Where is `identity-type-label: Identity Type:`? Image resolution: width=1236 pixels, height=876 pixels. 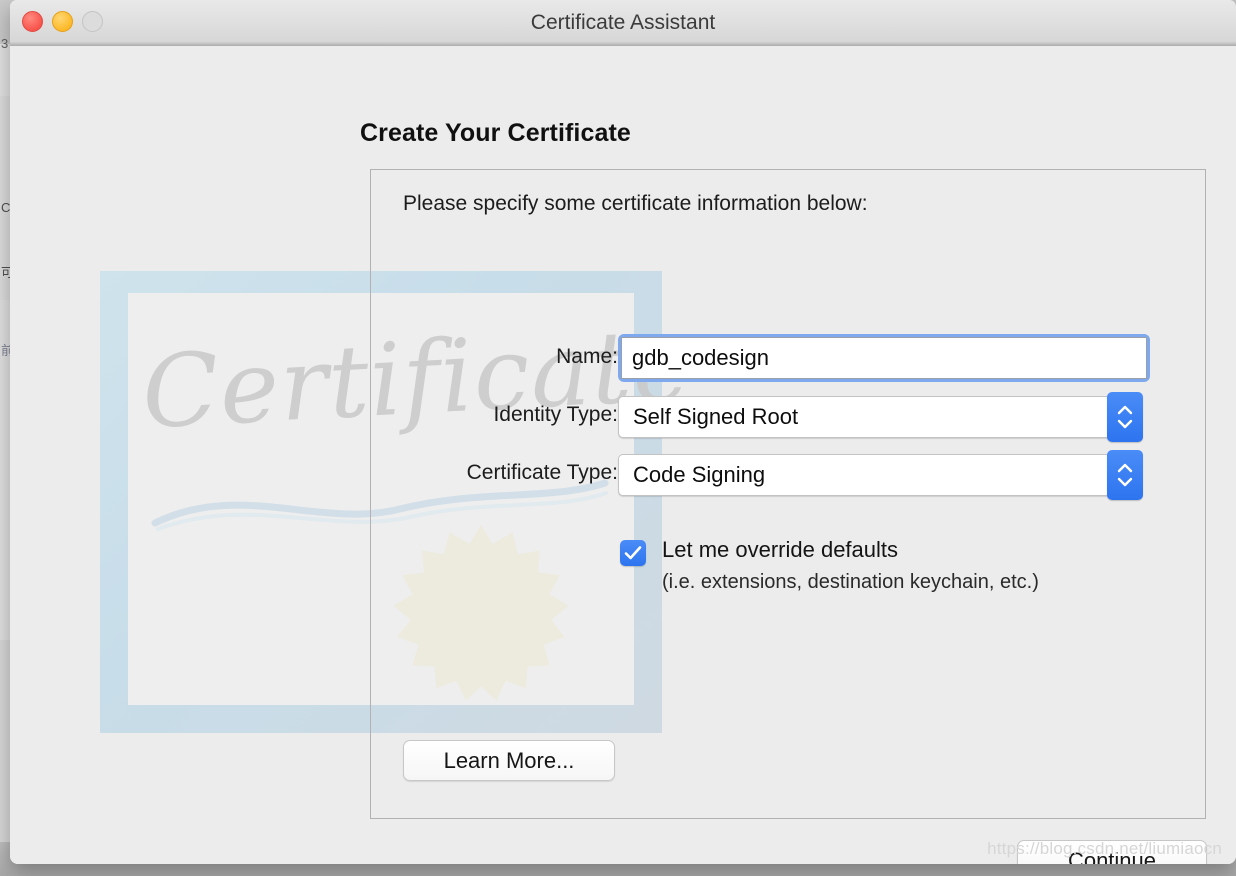
identity-type-label: Identity Type: is located at coordinates (555, 414).